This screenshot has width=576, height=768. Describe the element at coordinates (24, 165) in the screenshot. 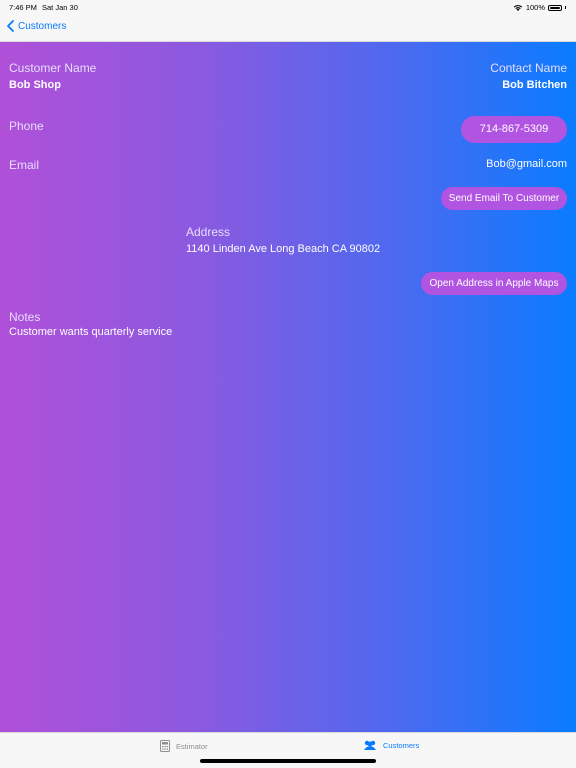

I see `email-label: Email` at that location.